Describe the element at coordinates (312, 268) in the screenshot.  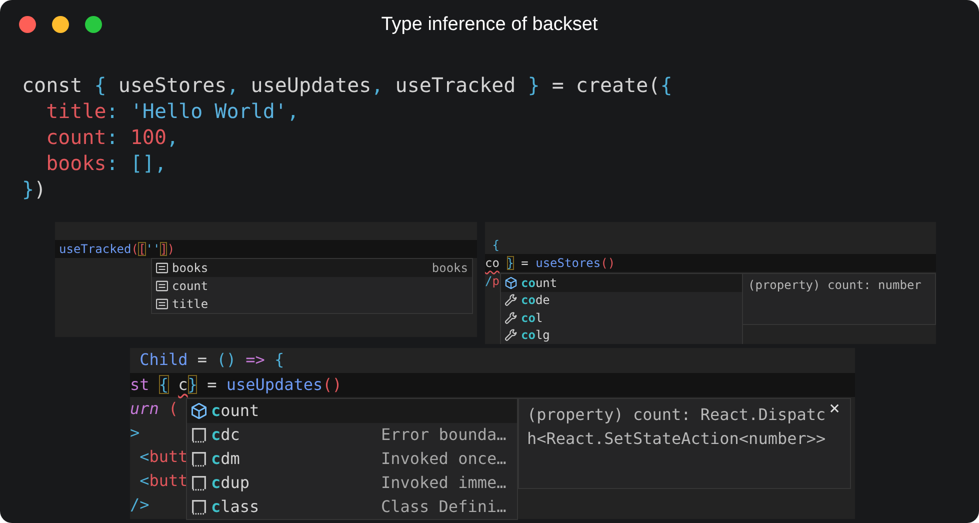
I see `suggestion-item: books books` at that location.